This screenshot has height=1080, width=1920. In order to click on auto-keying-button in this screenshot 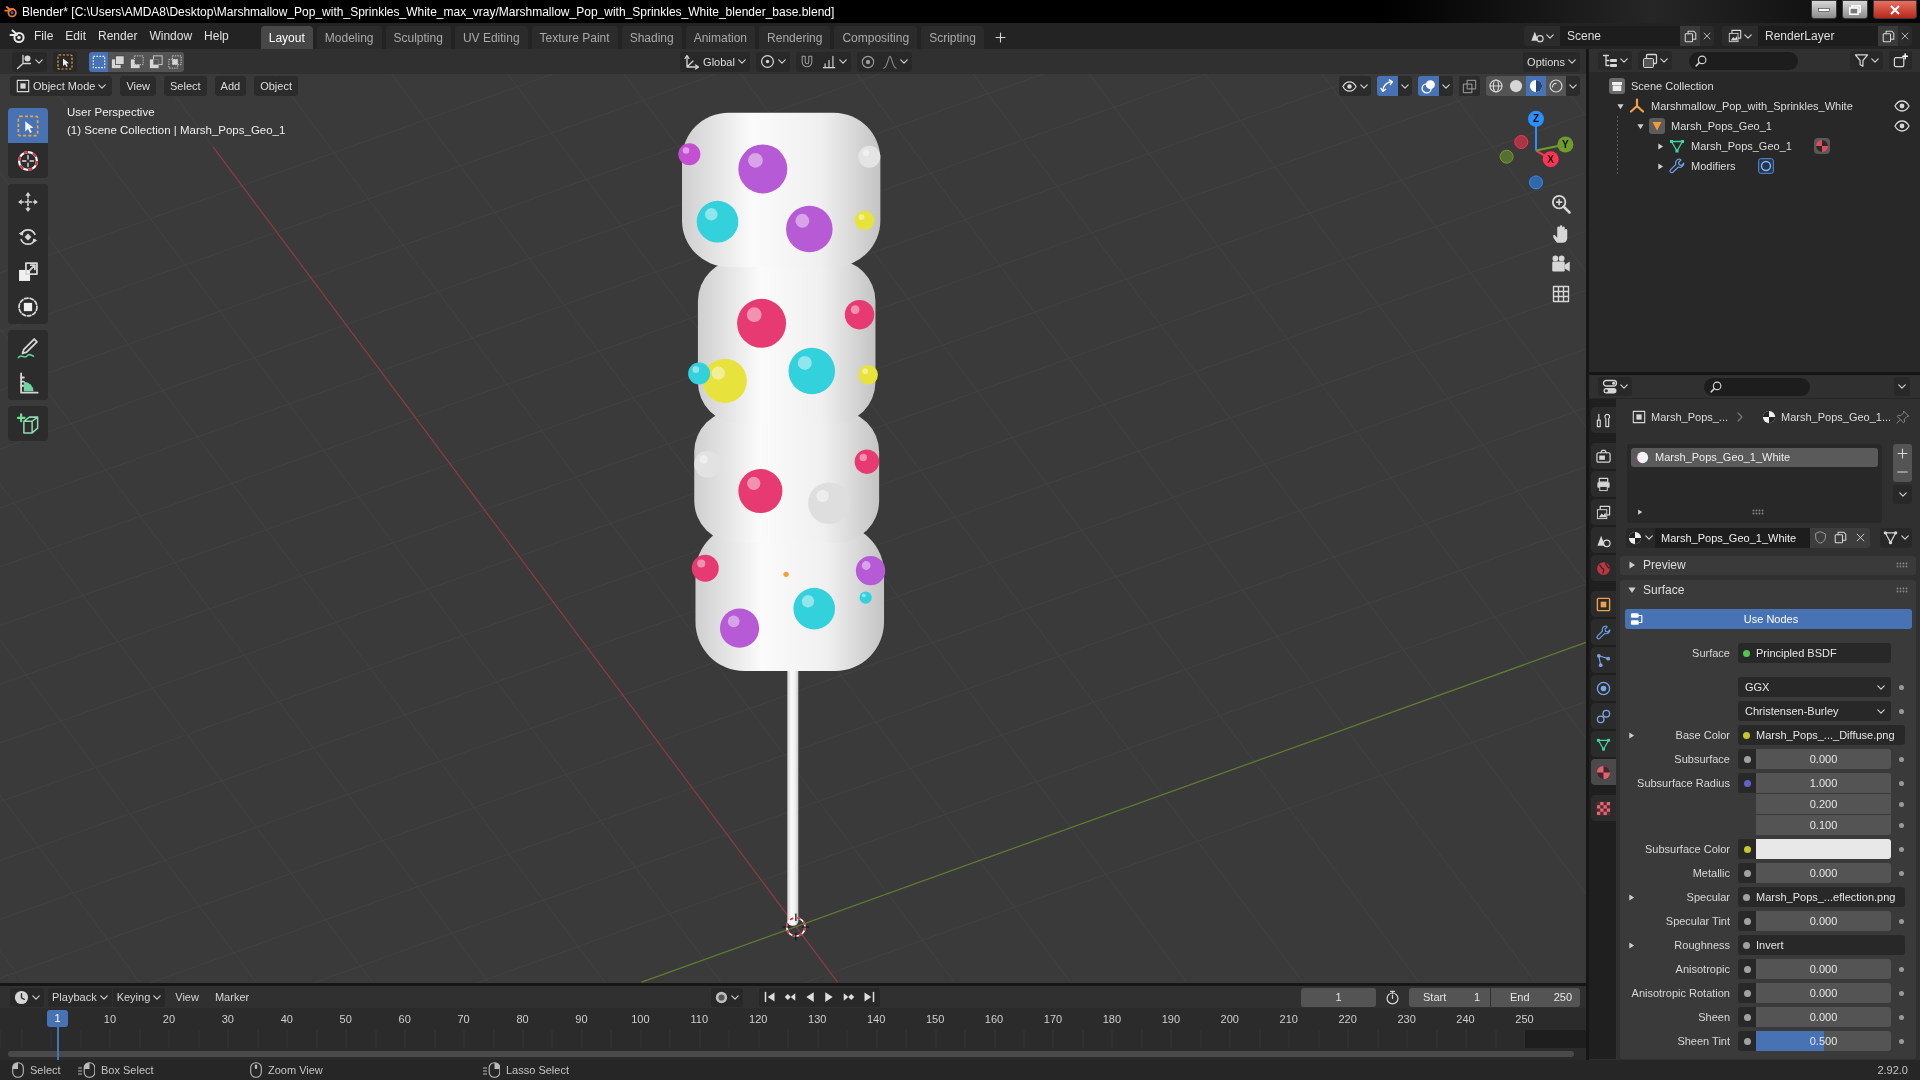, I will do `click(726, 997)`.